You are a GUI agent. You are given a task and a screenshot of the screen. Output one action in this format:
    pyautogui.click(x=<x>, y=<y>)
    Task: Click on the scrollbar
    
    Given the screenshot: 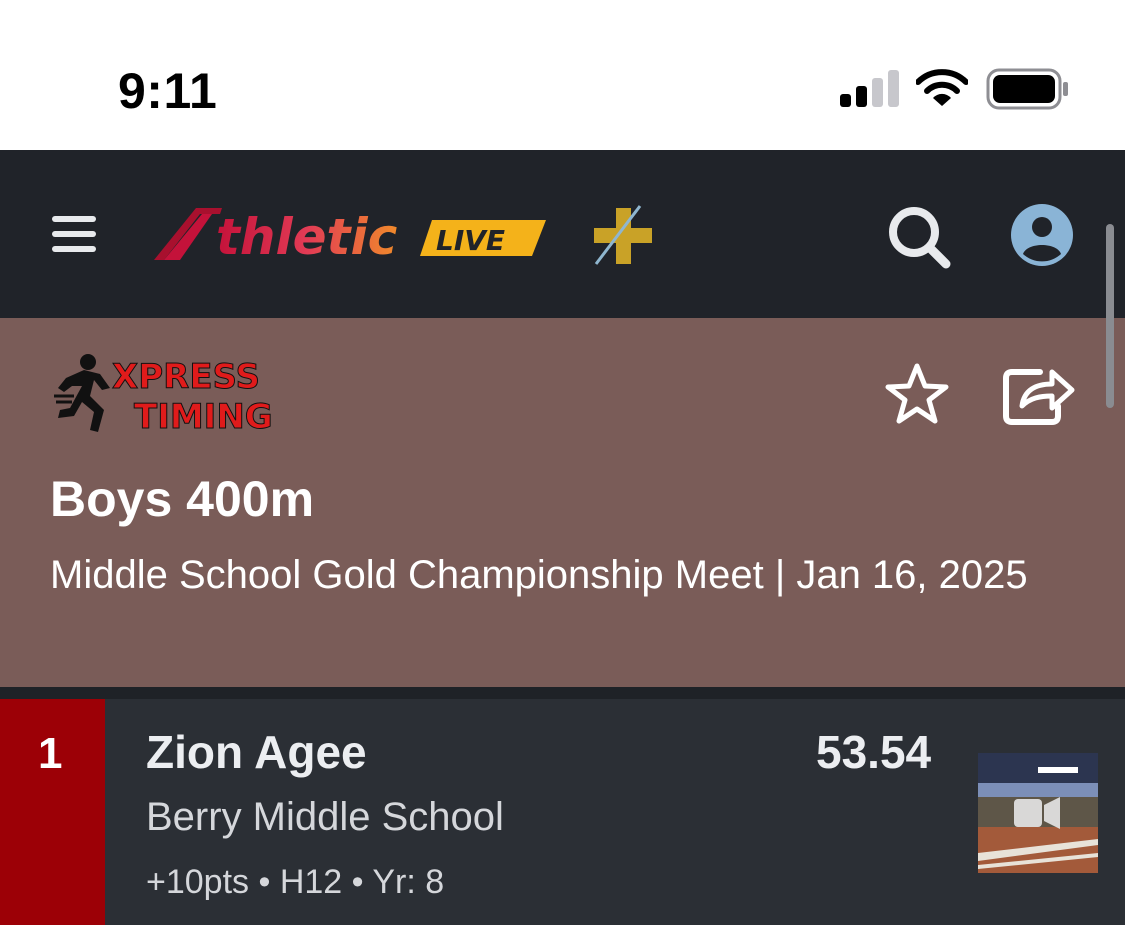 What is the action you would take?
    pyautogui.click(x=1110, y=316)
    